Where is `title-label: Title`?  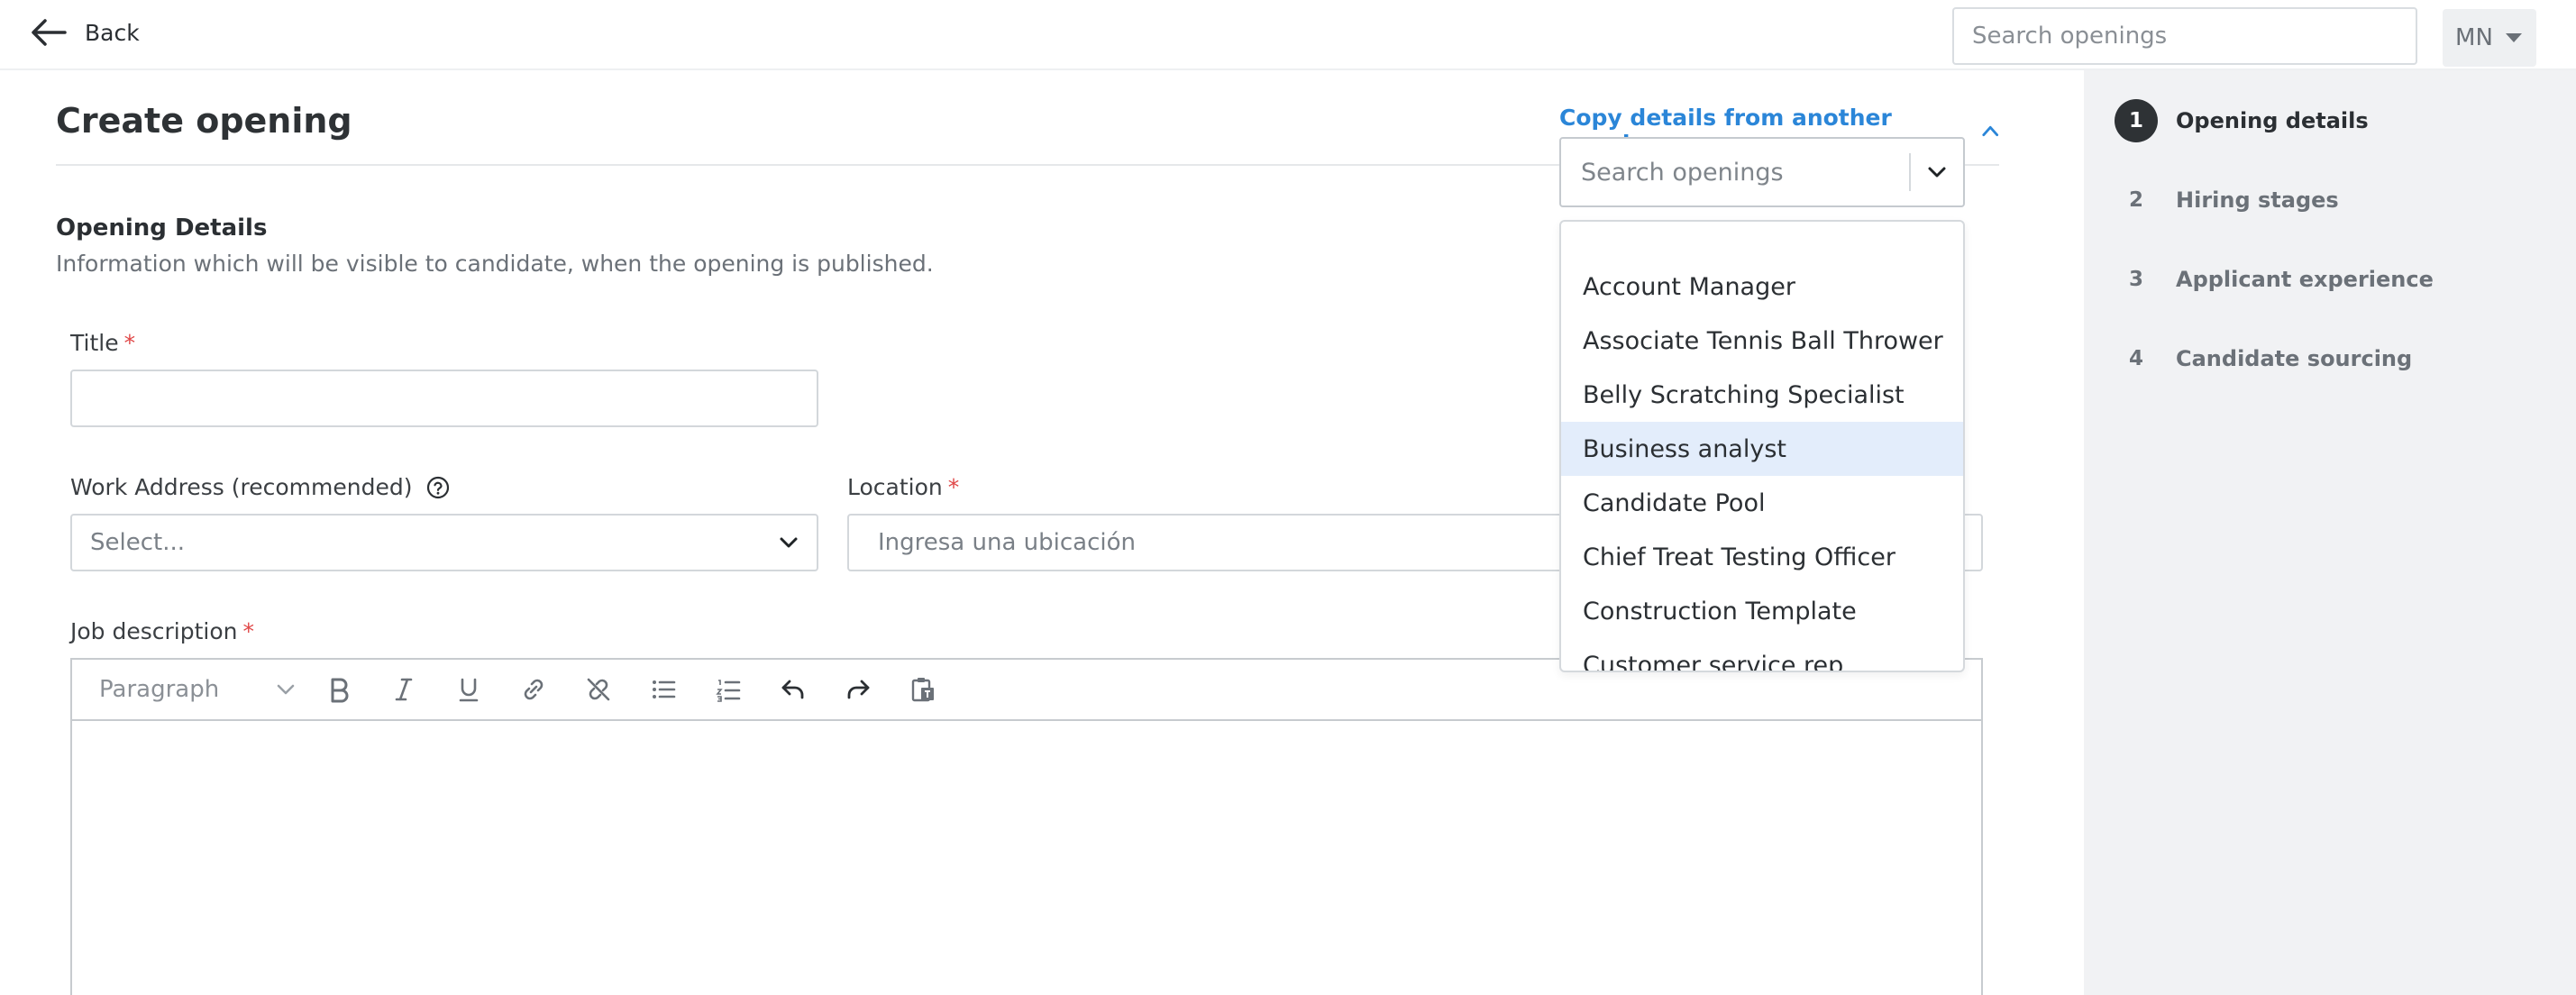 title-label: Title is located at coordinates (94, 343).